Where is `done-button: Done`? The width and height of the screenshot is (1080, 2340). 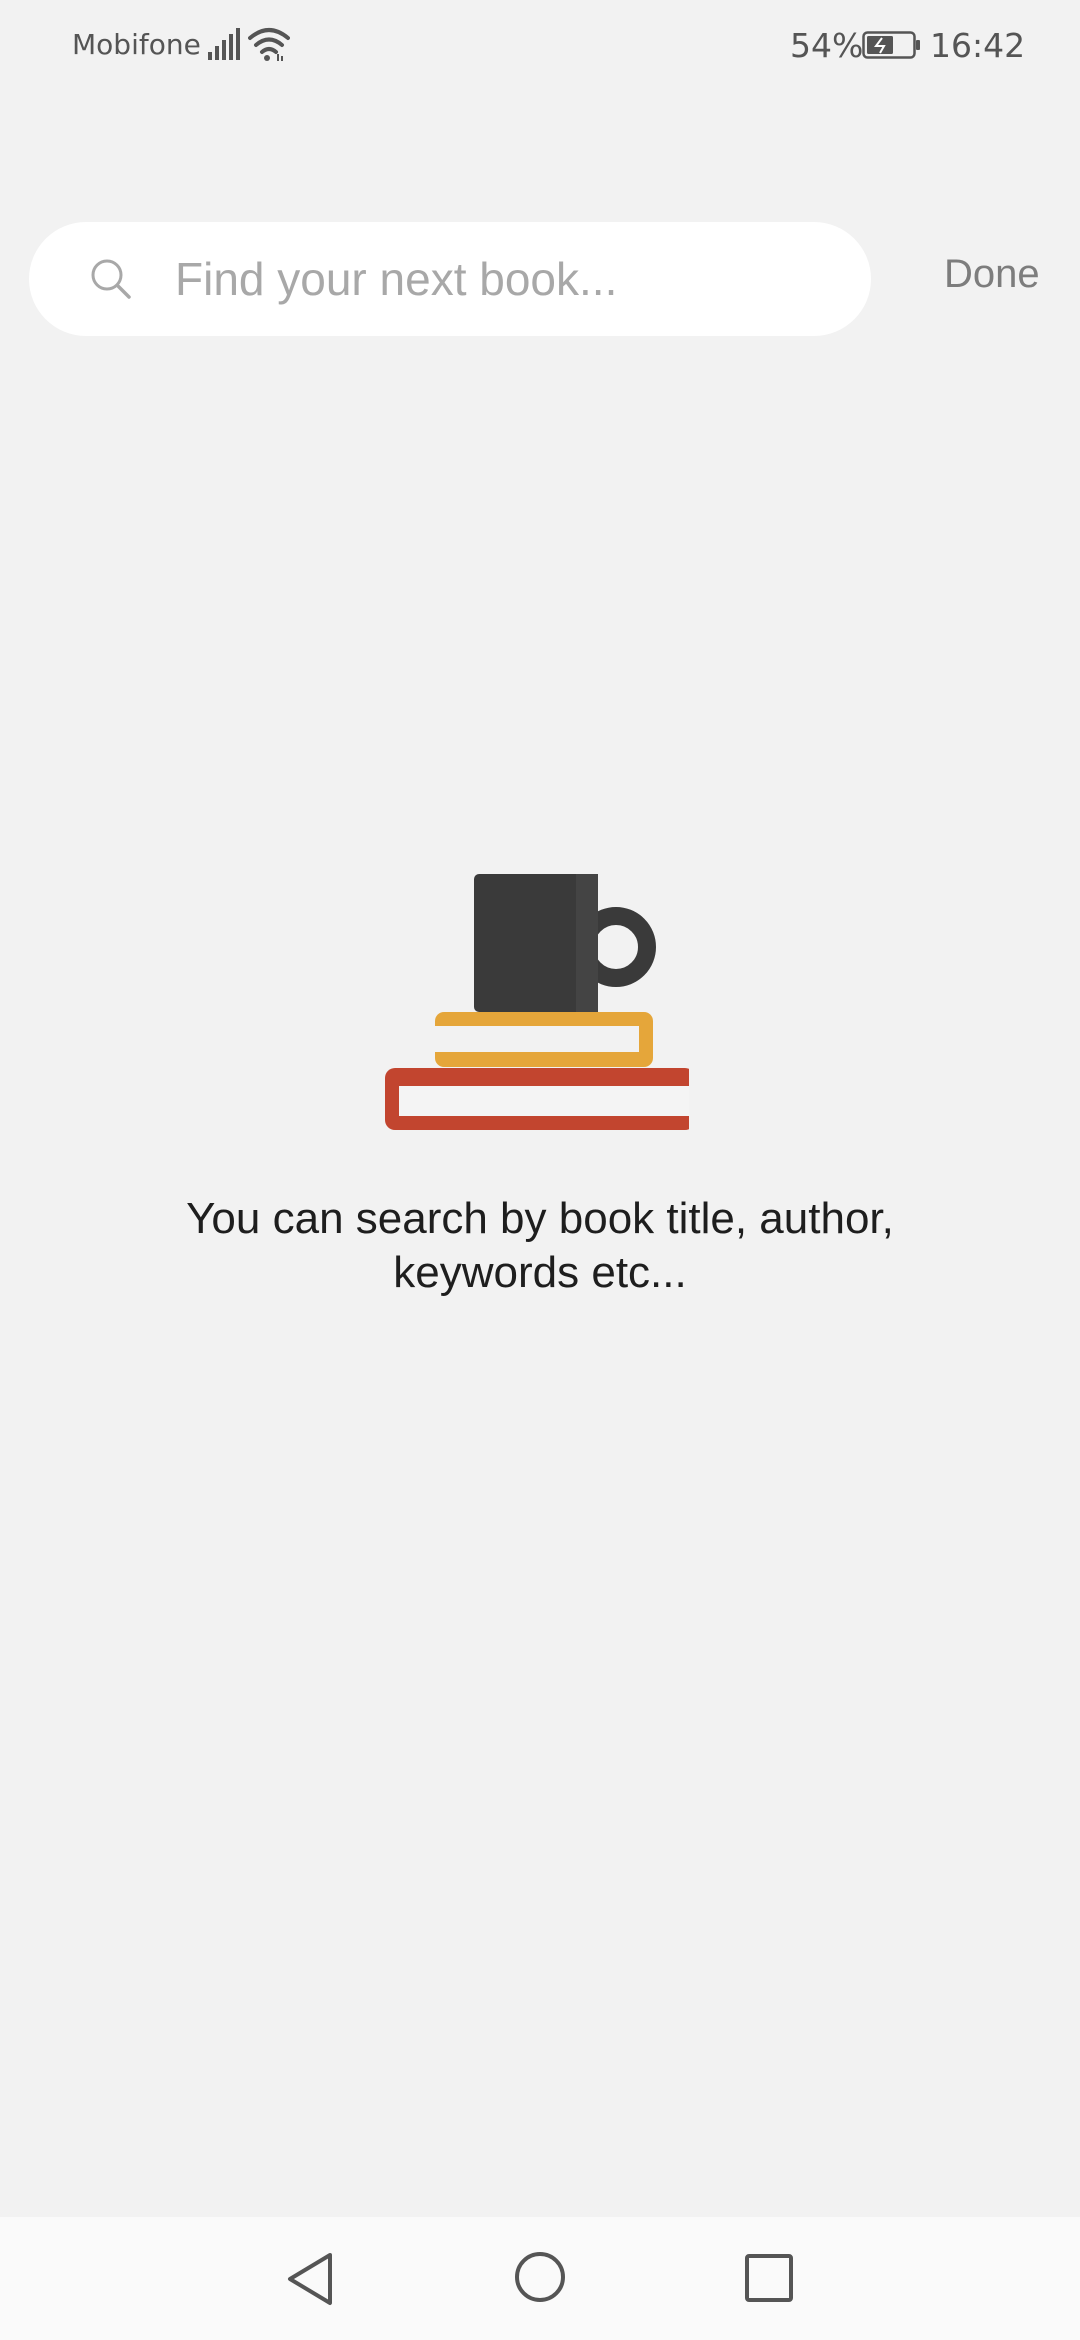
done-button: Done is located at coordinates (992, 274).